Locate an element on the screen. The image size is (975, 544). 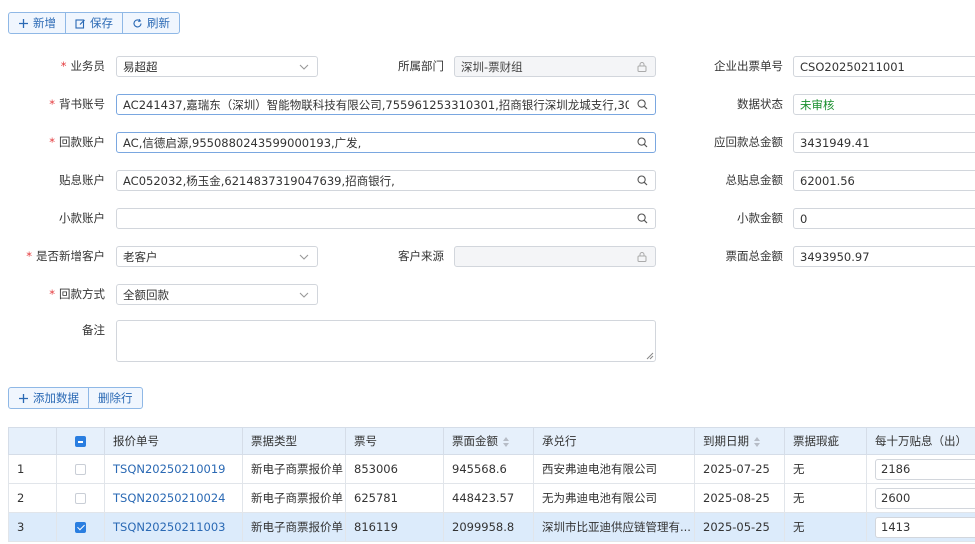
remark-label: 备注 is located at coordinates (93, 330).